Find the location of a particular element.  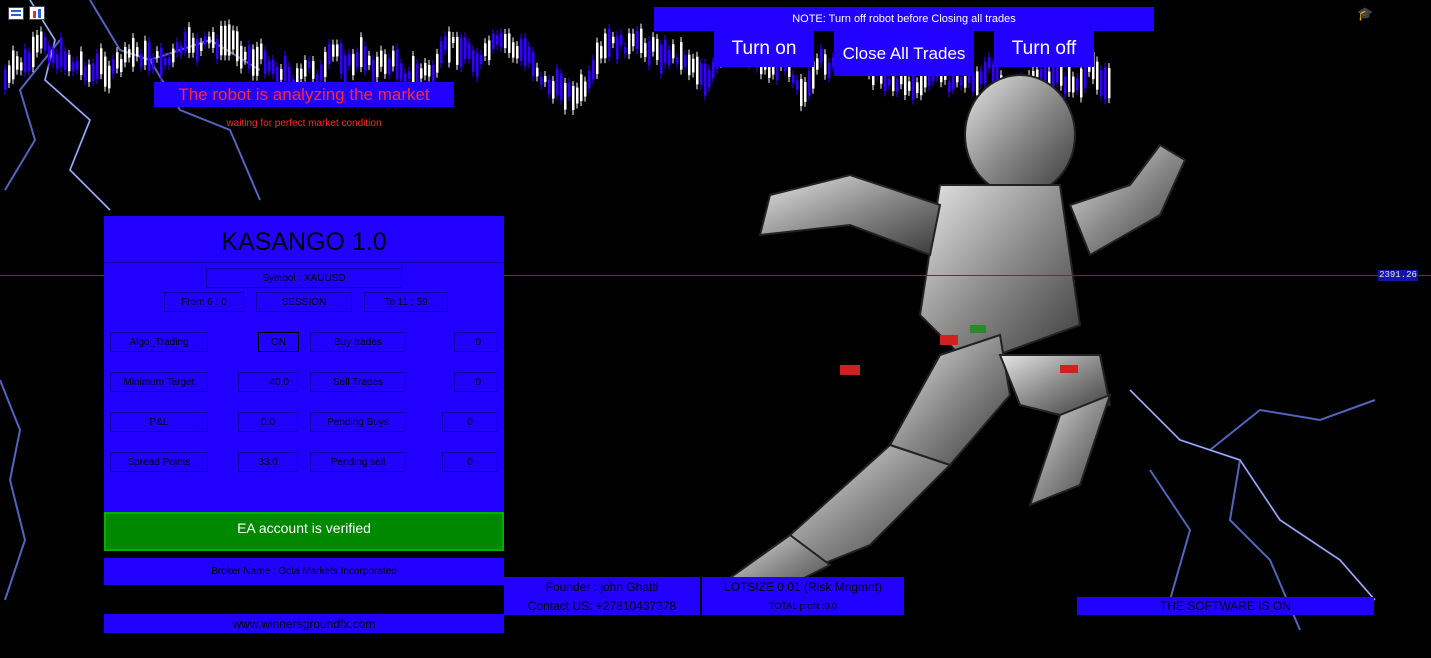

chart-bars-icon is located at coordinates (37, 13).